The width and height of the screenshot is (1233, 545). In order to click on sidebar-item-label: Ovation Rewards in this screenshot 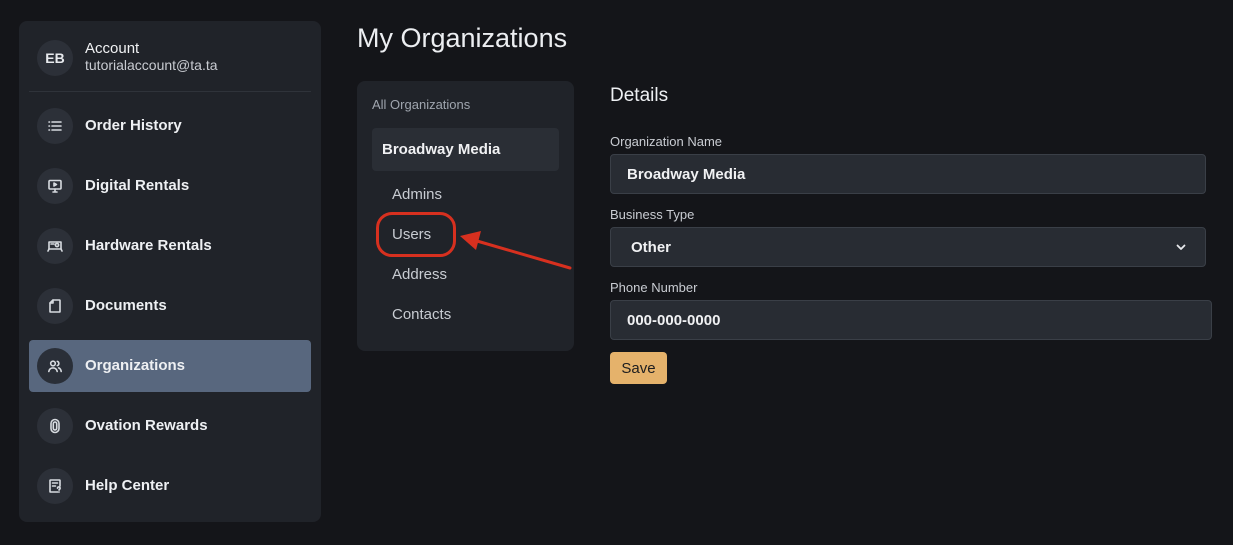, I will do `click(146, 425)`.